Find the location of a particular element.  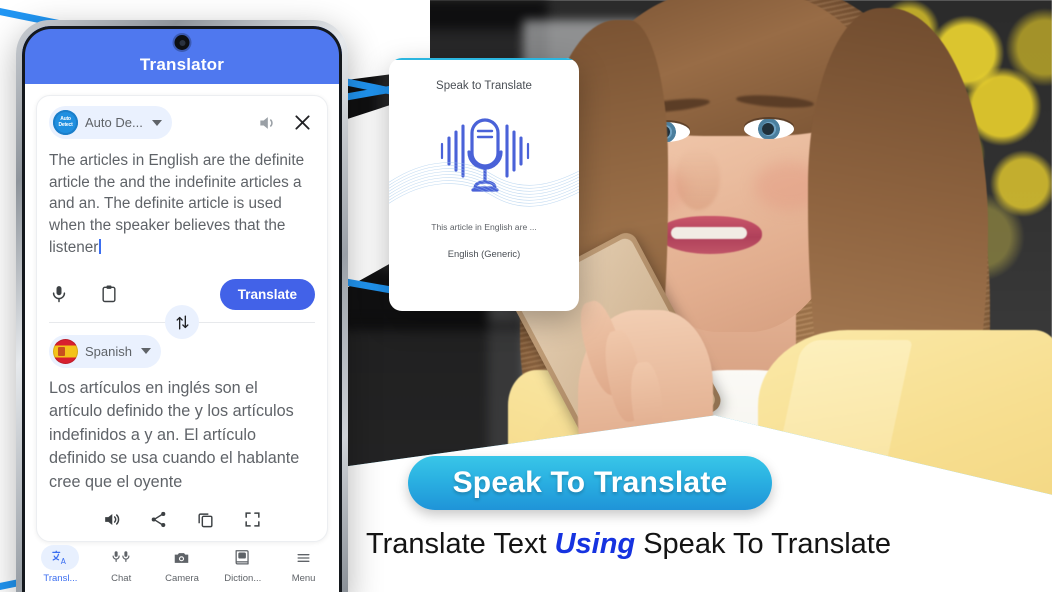

nav-label-menu: Menu is located at coordinates (303, 578).